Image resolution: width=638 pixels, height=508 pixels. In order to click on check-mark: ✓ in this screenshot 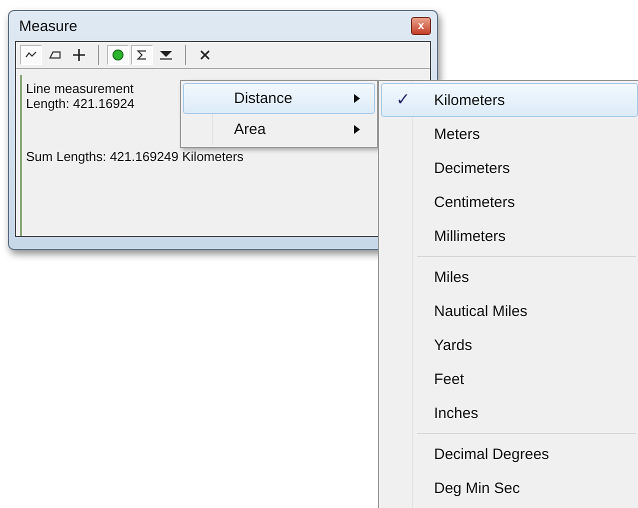, I will do `click(403, 99)`.